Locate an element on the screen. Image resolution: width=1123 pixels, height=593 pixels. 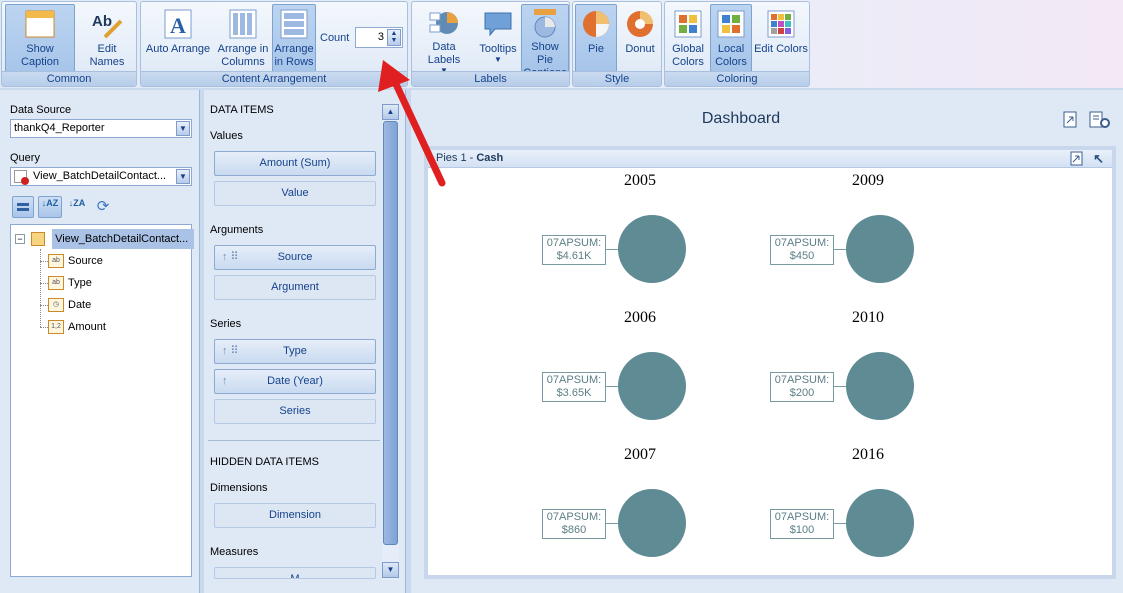
group-style: Pie Donut Style is located at coordinates (617, 44).